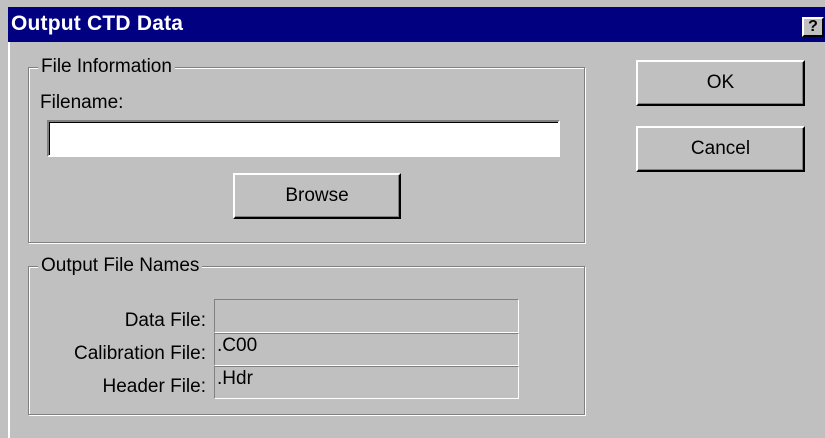 The image size is (825, 438). I want to click on header-file-value: .Hdr, so click(366, 382).